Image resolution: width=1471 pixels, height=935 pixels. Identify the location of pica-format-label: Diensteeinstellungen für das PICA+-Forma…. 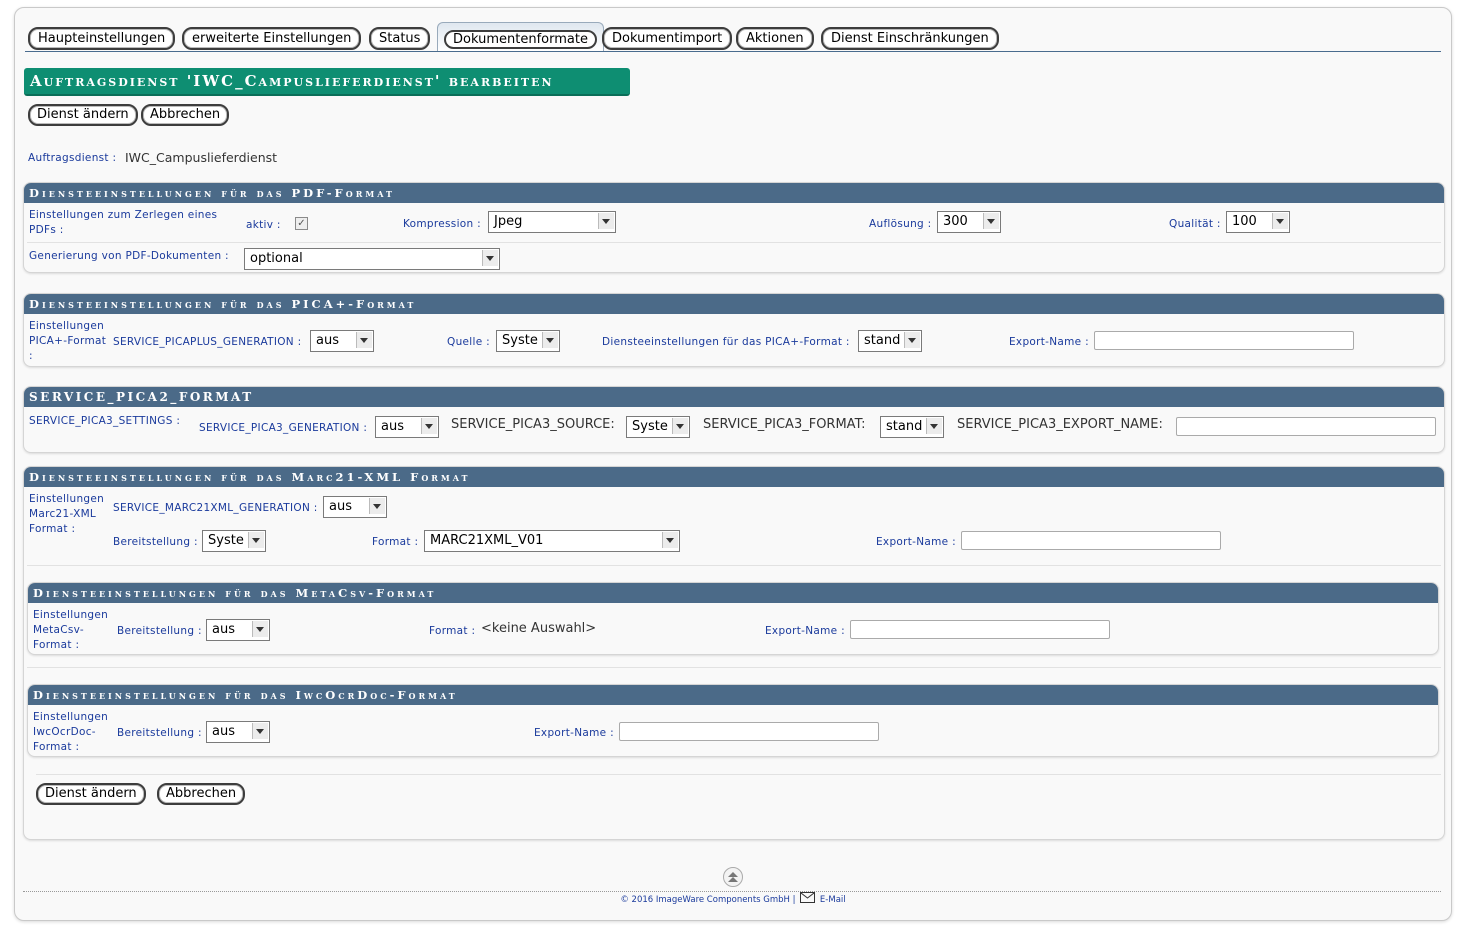
(726, 342).